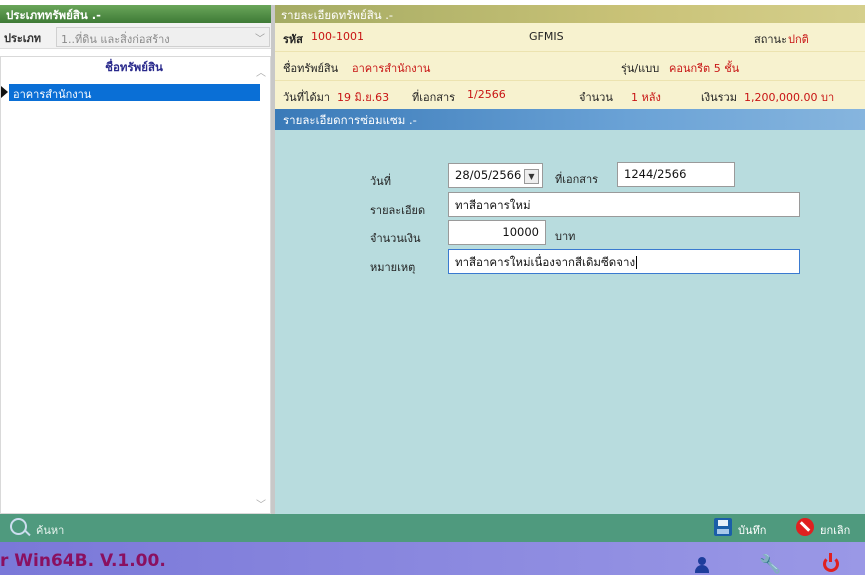  What do you see at coordinates (135, 14) in the screenshot?
I see `asset-type-header: ประเภททรัพย์สิน .-` at bounding box center [135, 14].